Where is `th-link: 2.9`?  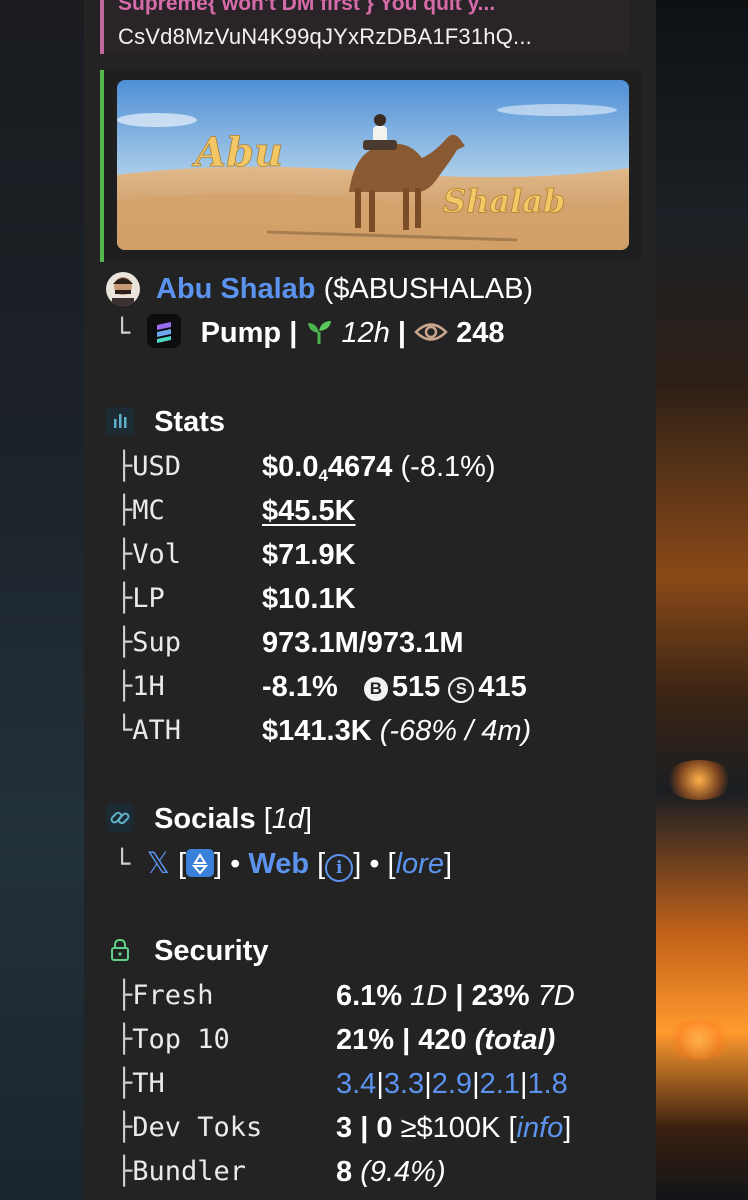 th-link: 2.9 is located at coordinates (452, 1084).